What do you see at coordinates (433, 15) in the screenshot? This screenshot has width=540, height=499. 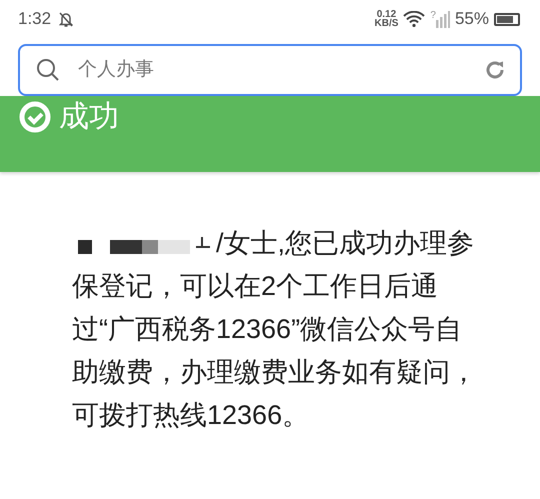 I see `unknown-signal-mark: ?` at bounding box center [433, 15].